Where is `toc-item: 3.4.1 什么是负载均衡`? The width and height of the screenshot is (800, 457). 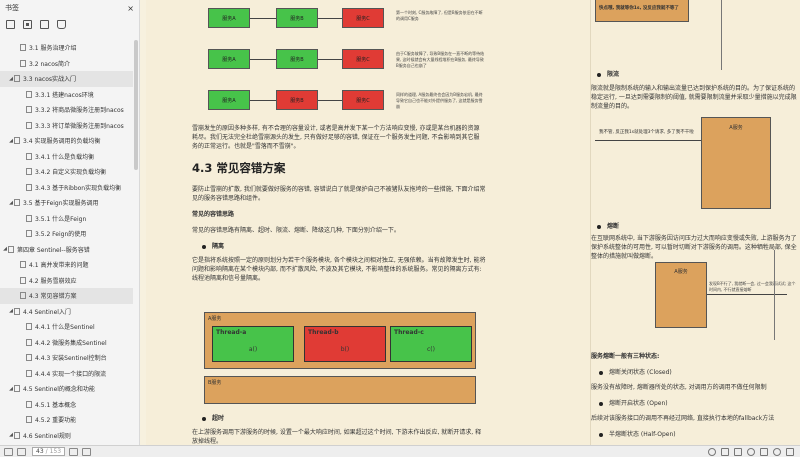
toc-item: 3.4.1 什么是负载均衡 is located at coordinates (66, 157).